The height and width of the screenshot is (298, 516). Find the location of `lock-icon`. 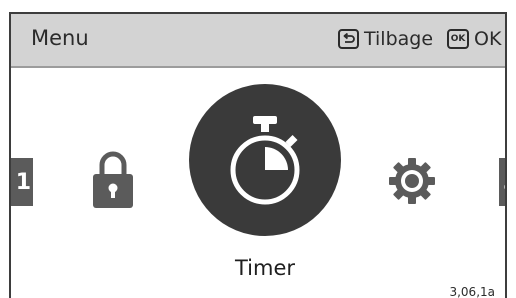

lock-icon is located at coordinates (113, 181).